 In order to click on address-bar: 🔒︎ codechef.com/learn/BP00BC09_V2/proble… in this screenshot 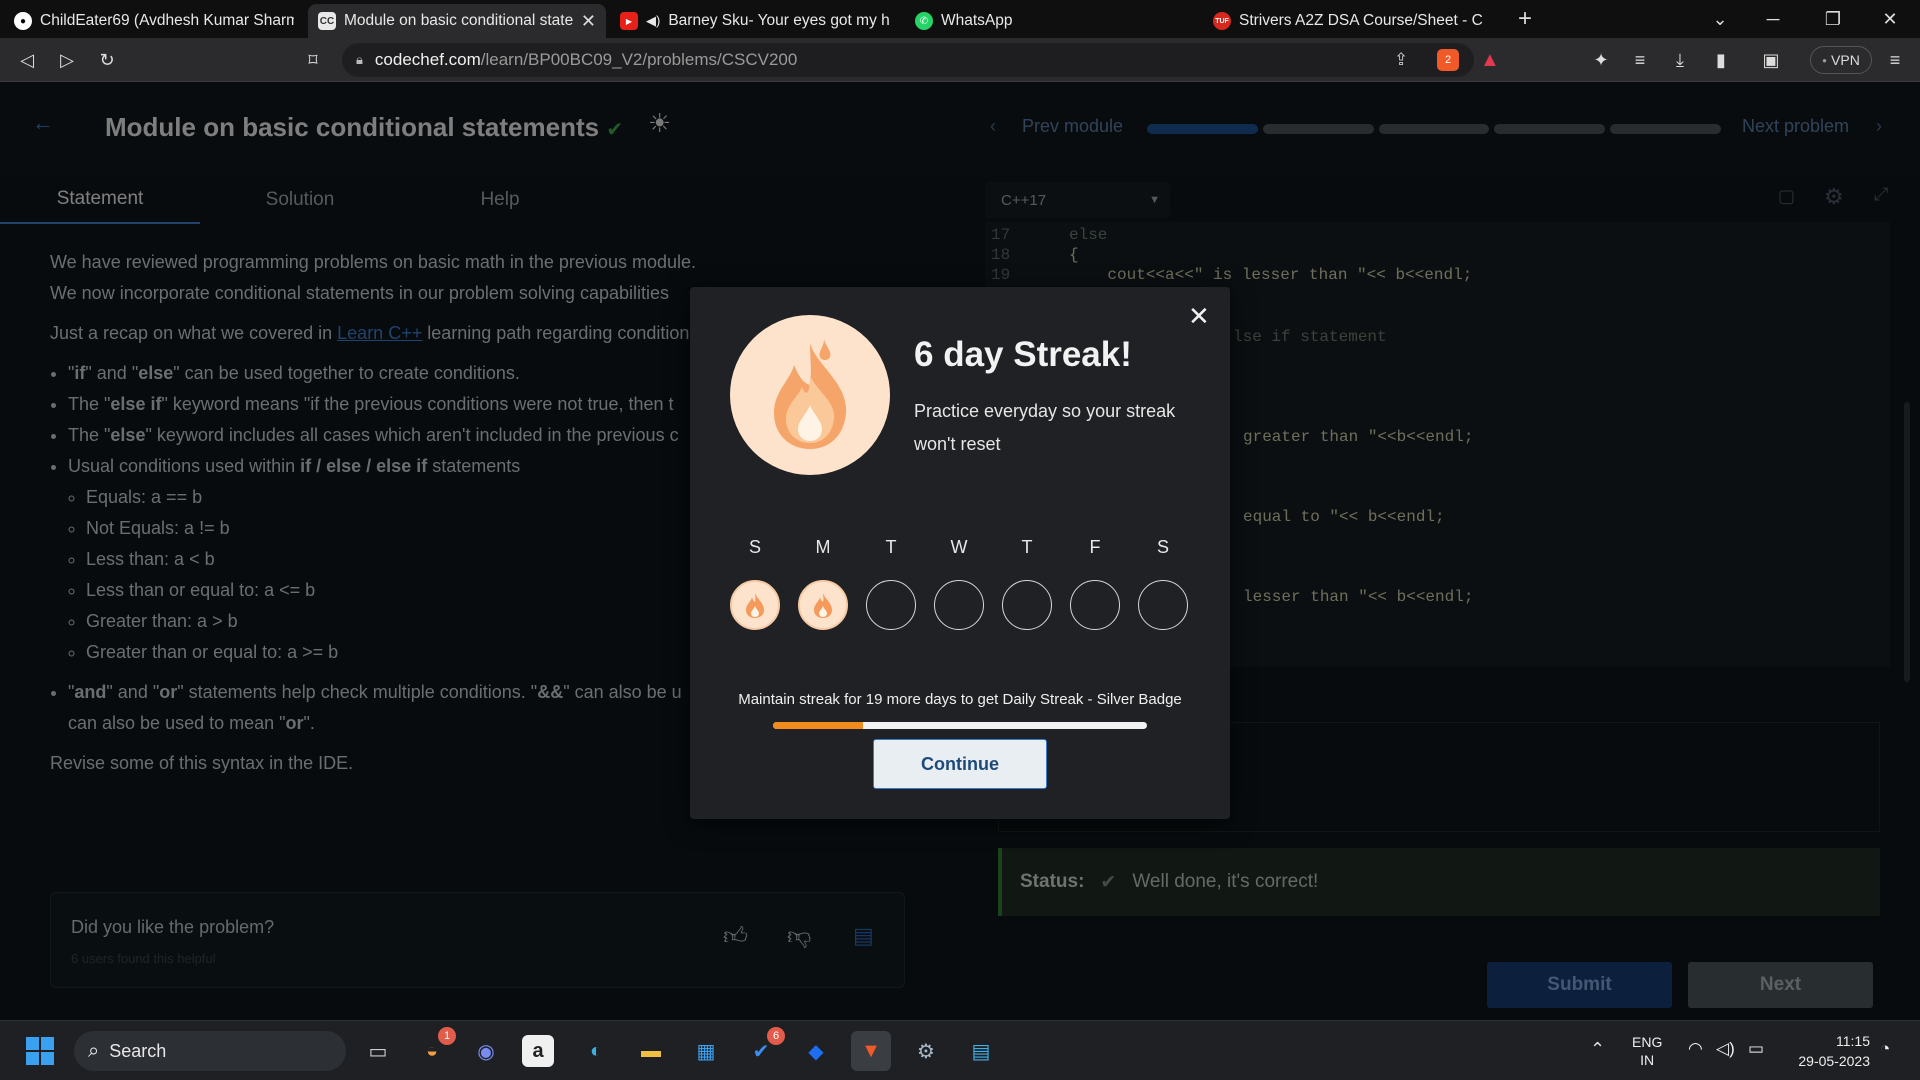, I will do `click(921, 60)`.